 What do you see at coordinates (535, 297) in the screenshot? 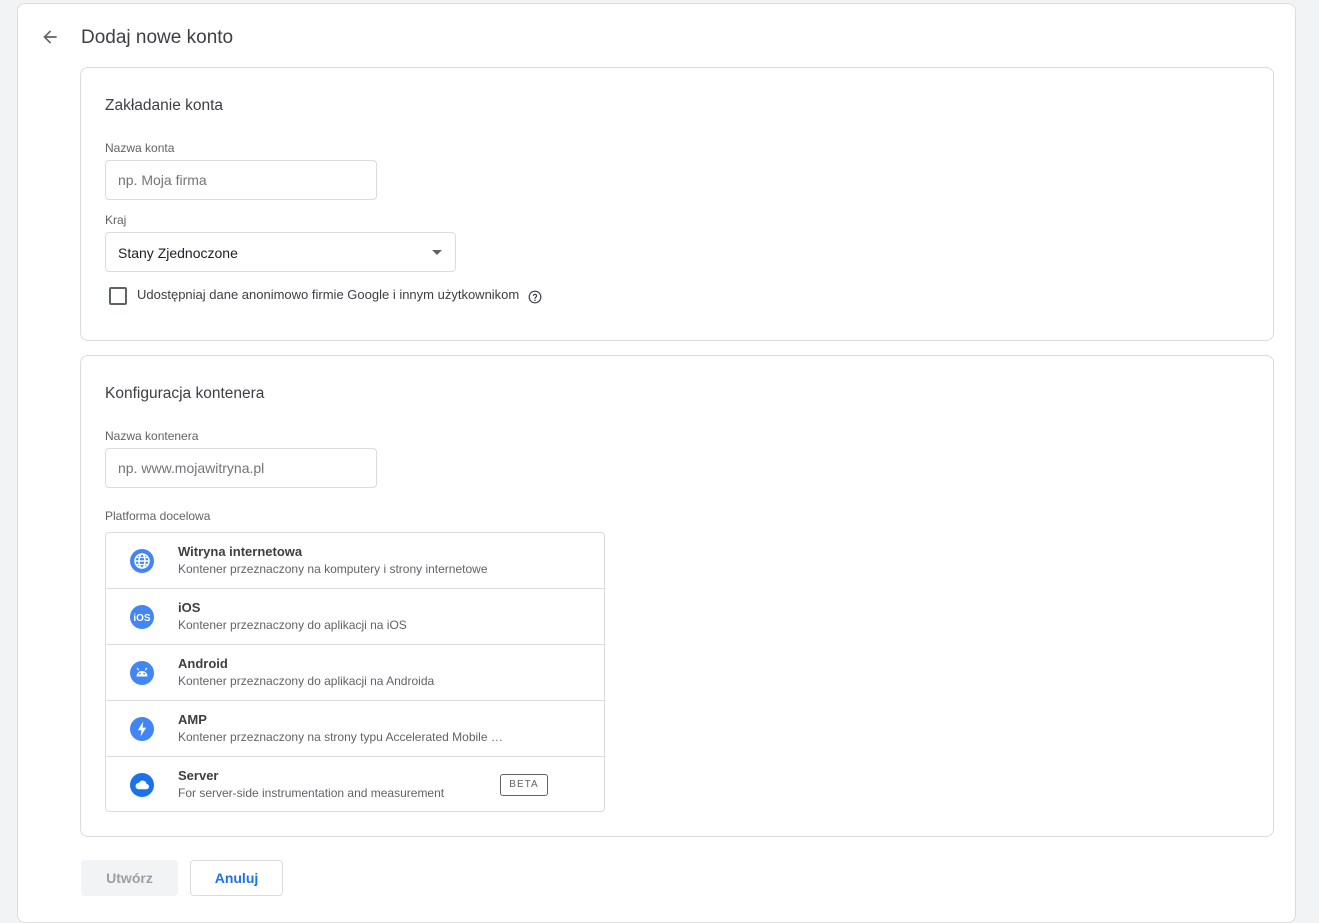
I see `help-circle-icon` at bounding box center [535, 297].